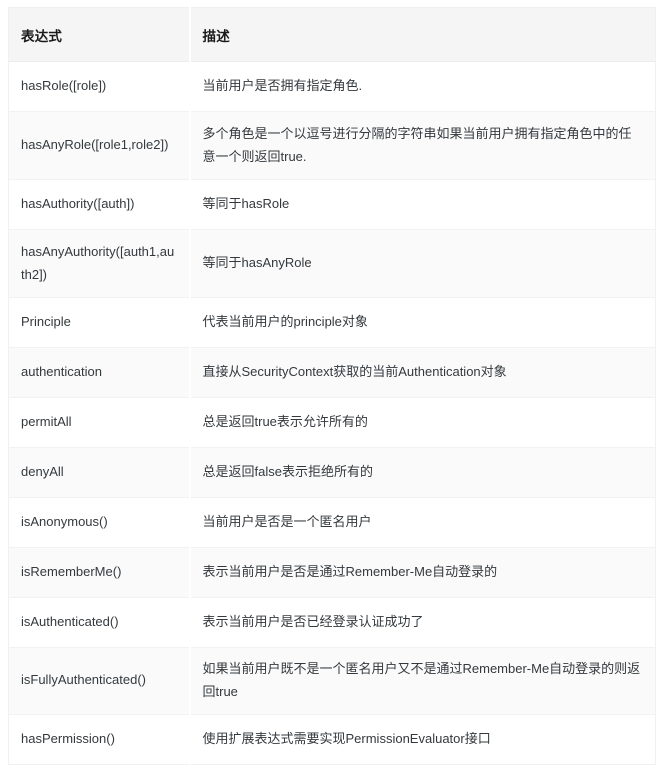 Image resolution: width=665 pixels, height=769 pixels. I want to click on cell-description: 总是返回false表示拒绝所有的, so click(422, 472).